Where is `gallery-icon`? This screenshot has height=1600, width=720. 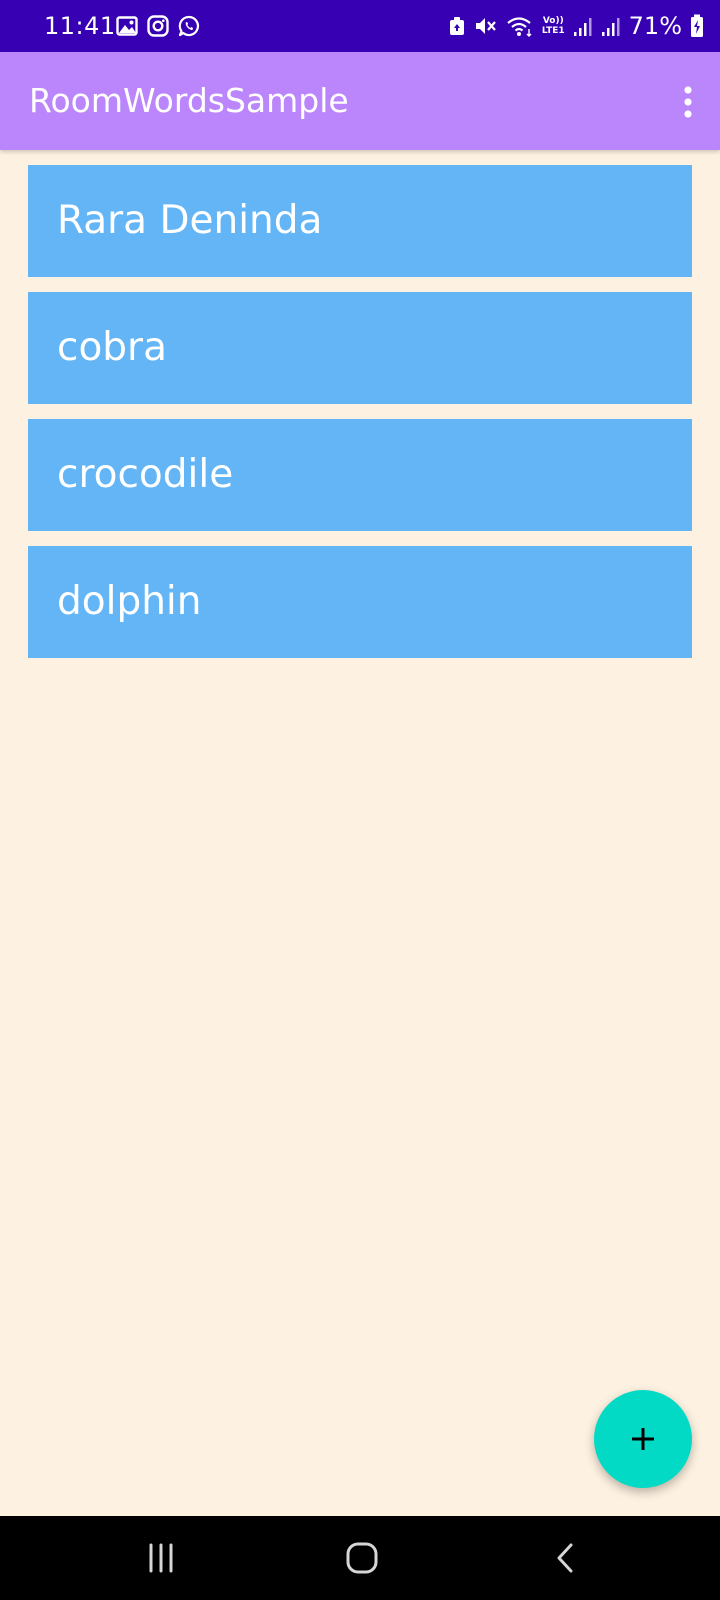 gallery-icon is located at coordinates (127, 26).